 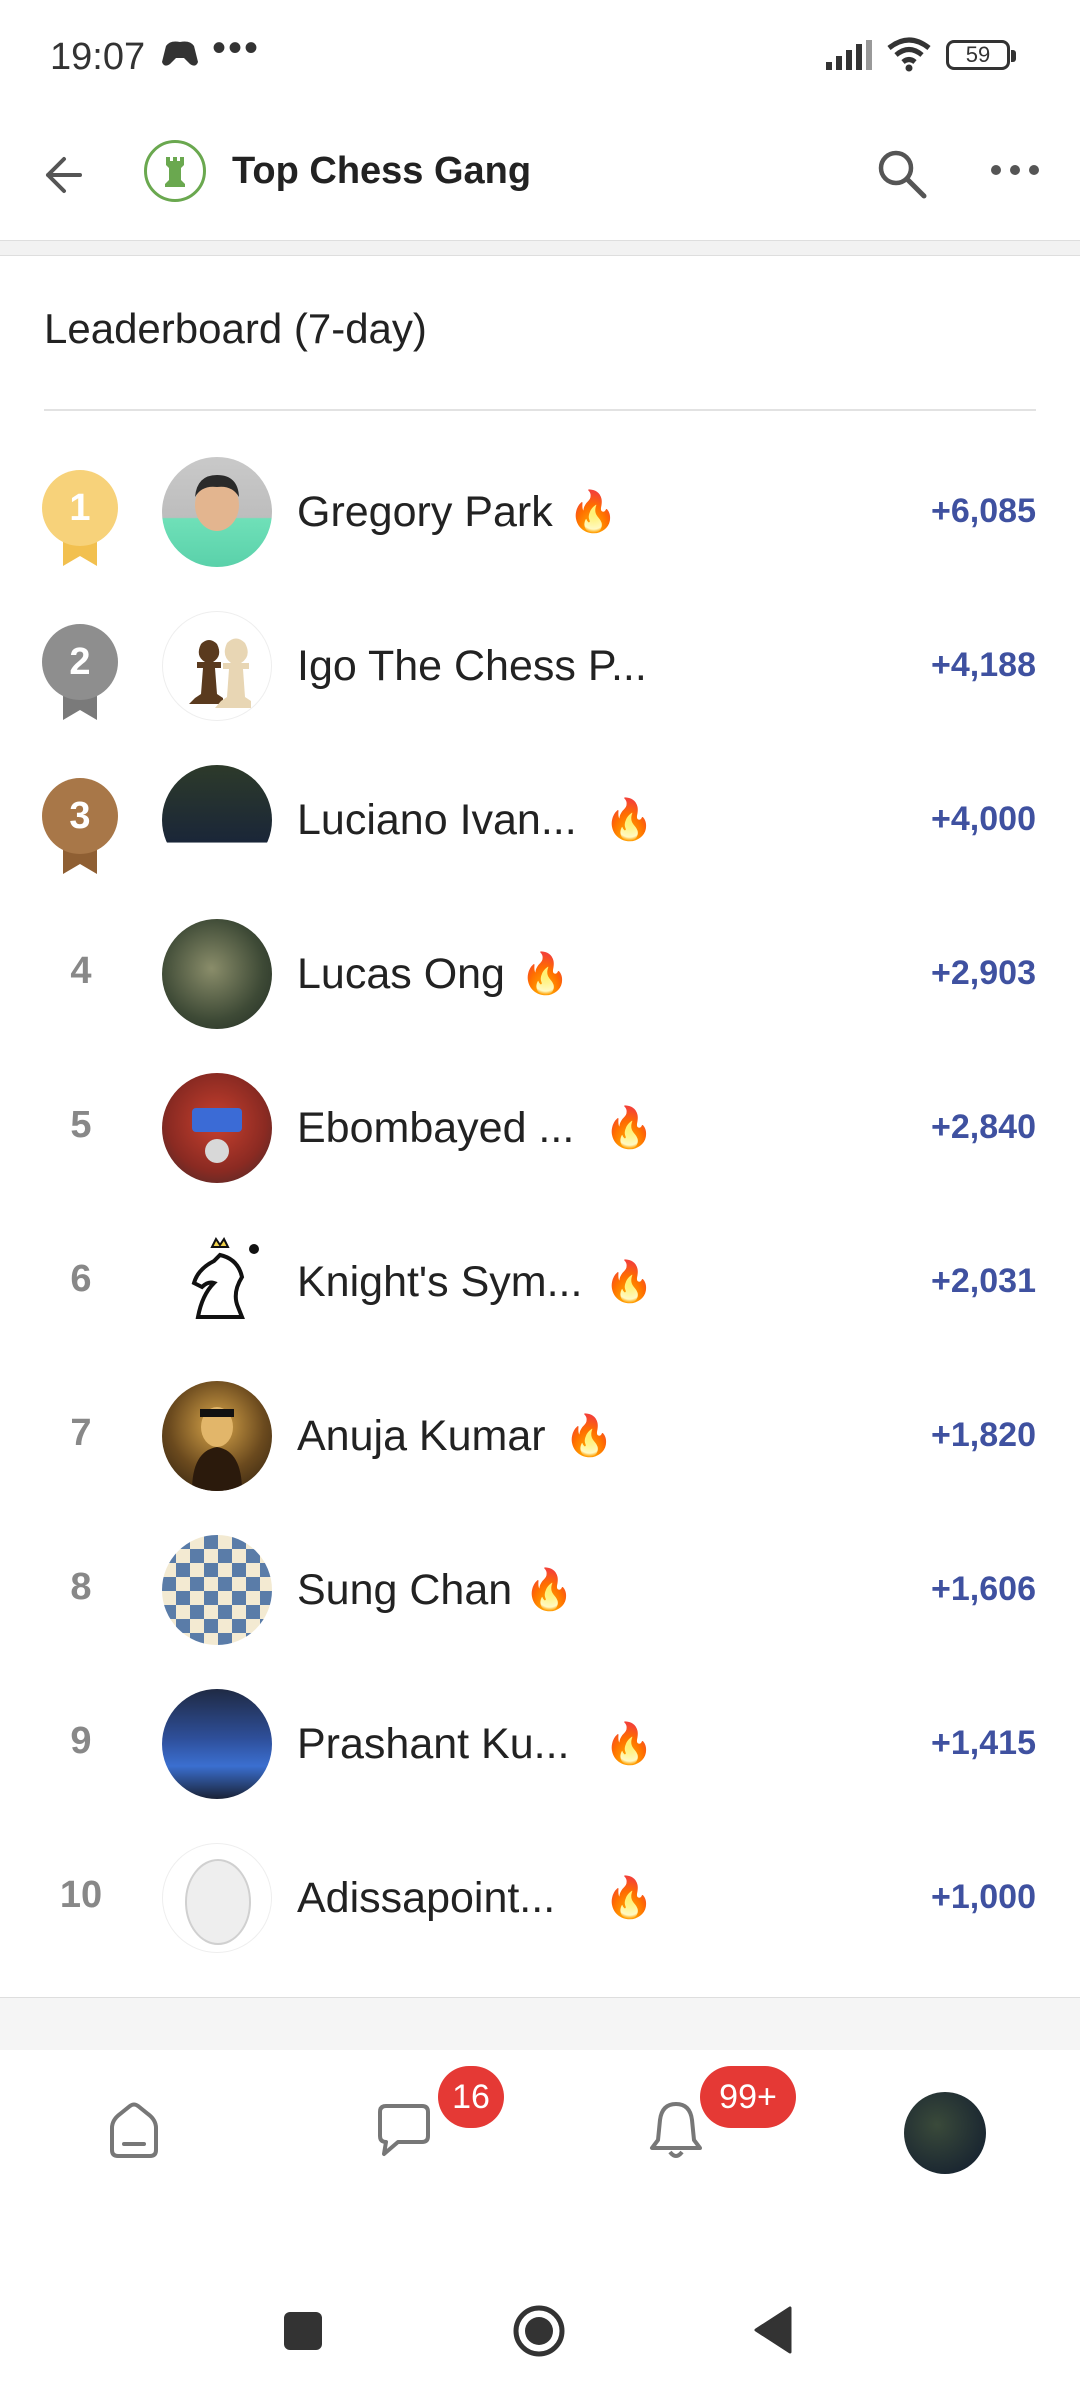 I want to click on player-points: +6,085, so click(x=983, y=511).